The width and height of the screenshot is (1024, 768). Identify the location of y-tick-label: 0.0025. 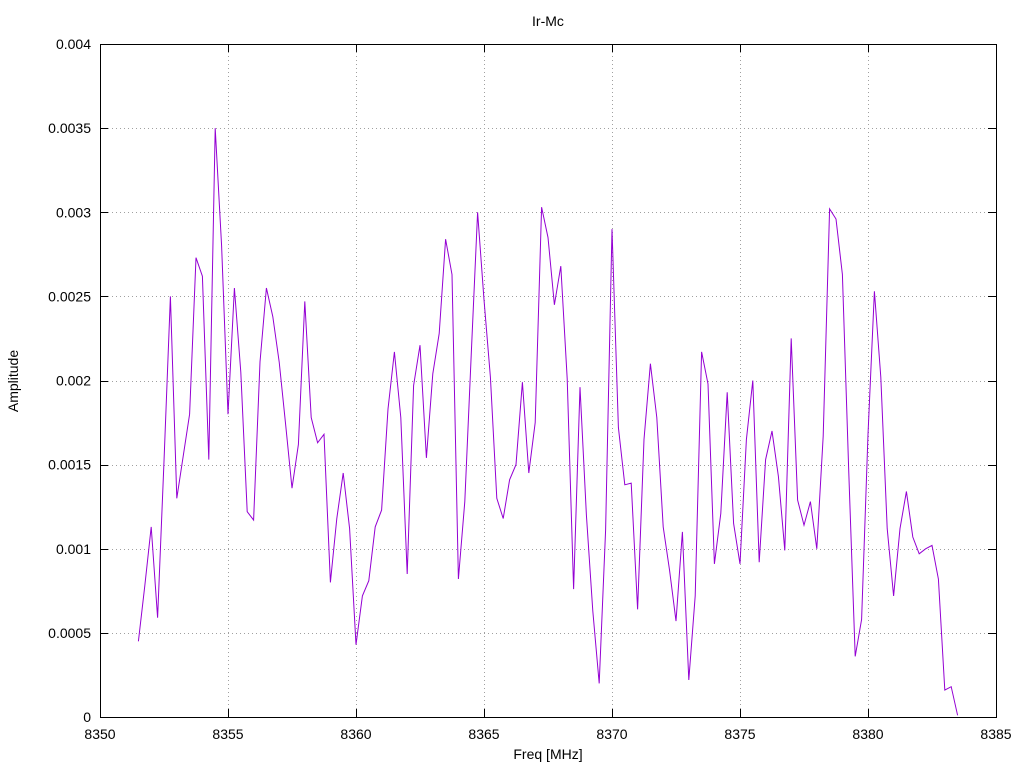
(69, 296).